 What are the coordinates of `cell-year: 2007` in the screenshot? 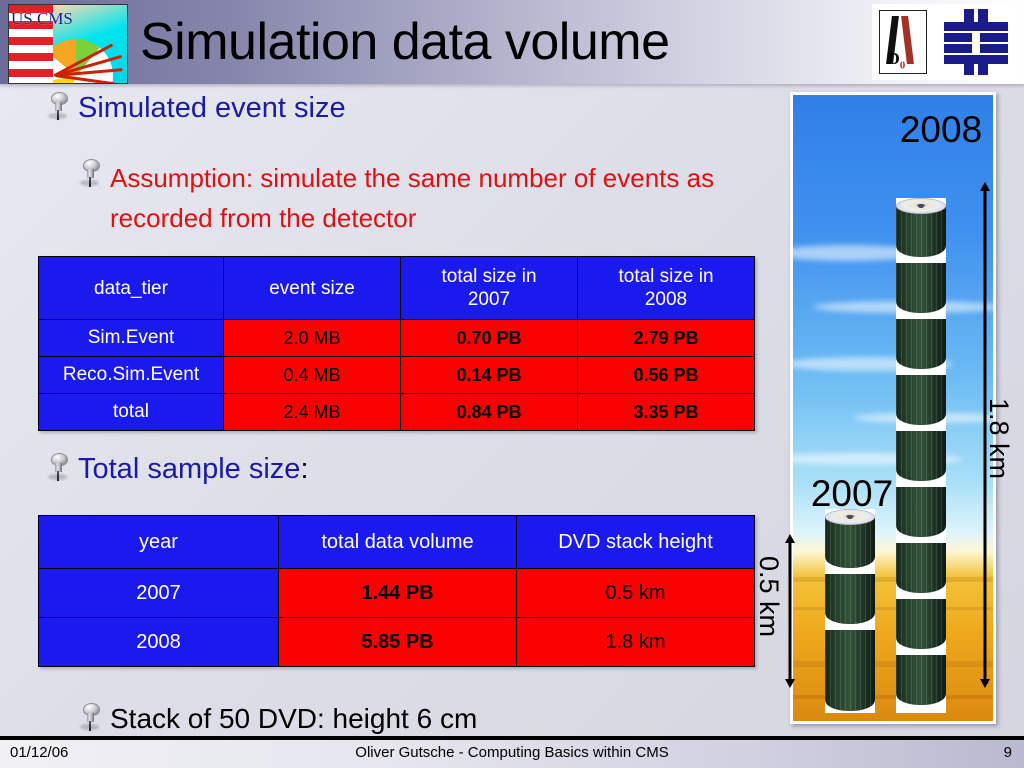 It's located at (158, 593).